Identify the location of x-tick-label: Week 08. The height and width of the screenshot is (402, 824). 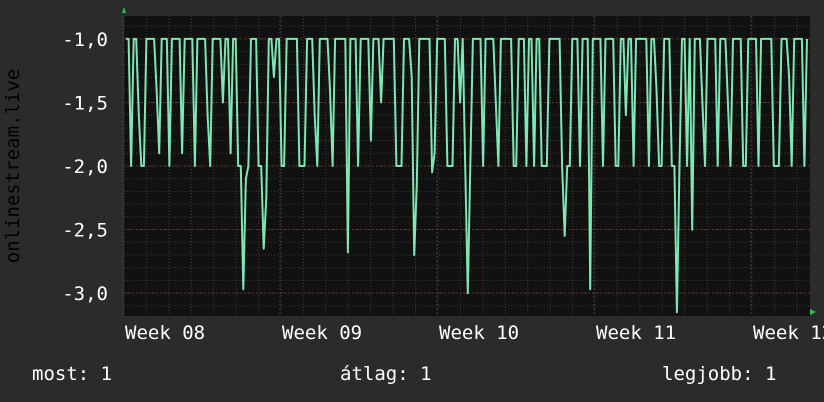
(165, 333).